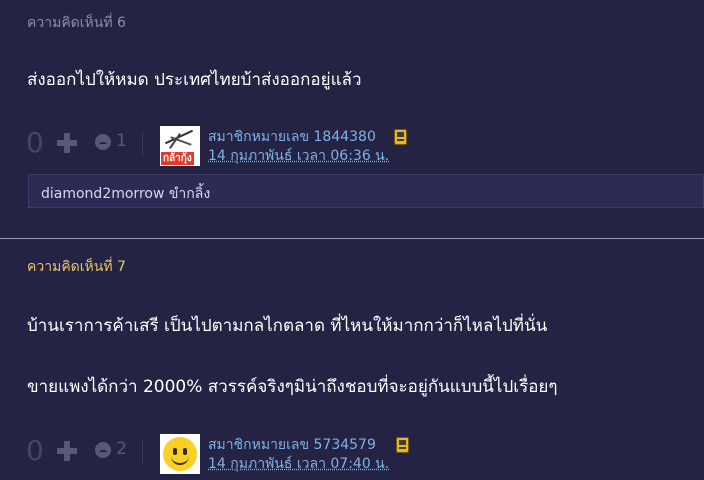 Image resolution: width=704 pixels, height=480 pixels. I want to click on avatar, so click(180, 454).